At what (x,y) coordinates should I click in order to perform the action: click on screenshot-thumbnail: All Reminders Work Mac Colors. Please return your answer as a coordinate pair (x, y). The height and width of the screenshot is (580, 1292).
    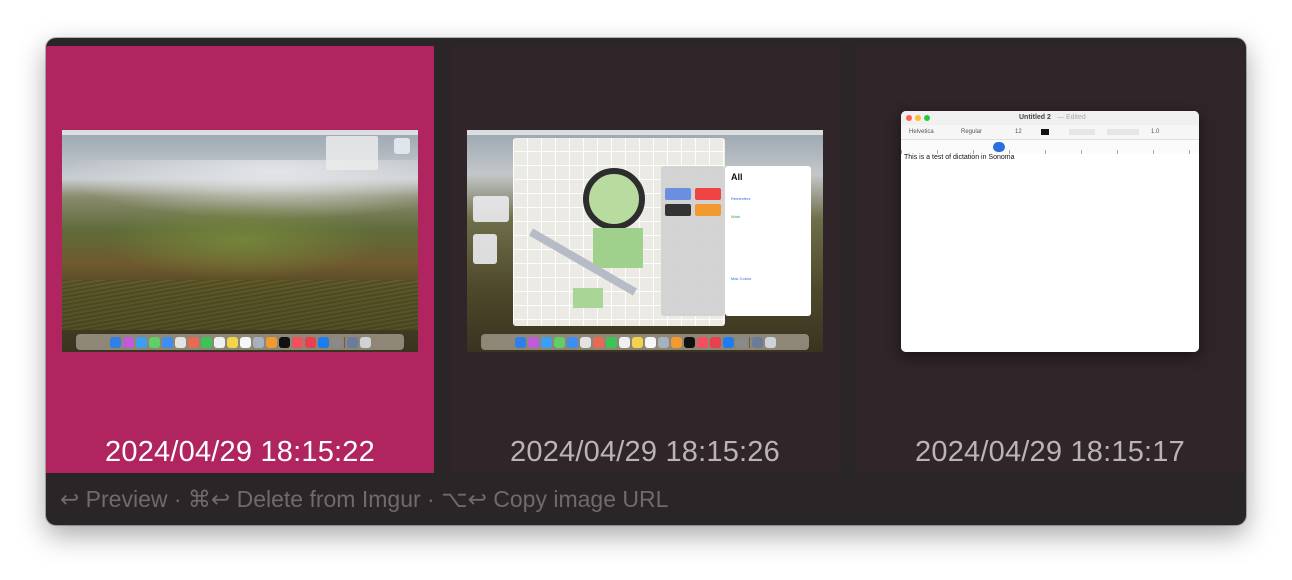
    Looking at the image, I should click on (645, 241).